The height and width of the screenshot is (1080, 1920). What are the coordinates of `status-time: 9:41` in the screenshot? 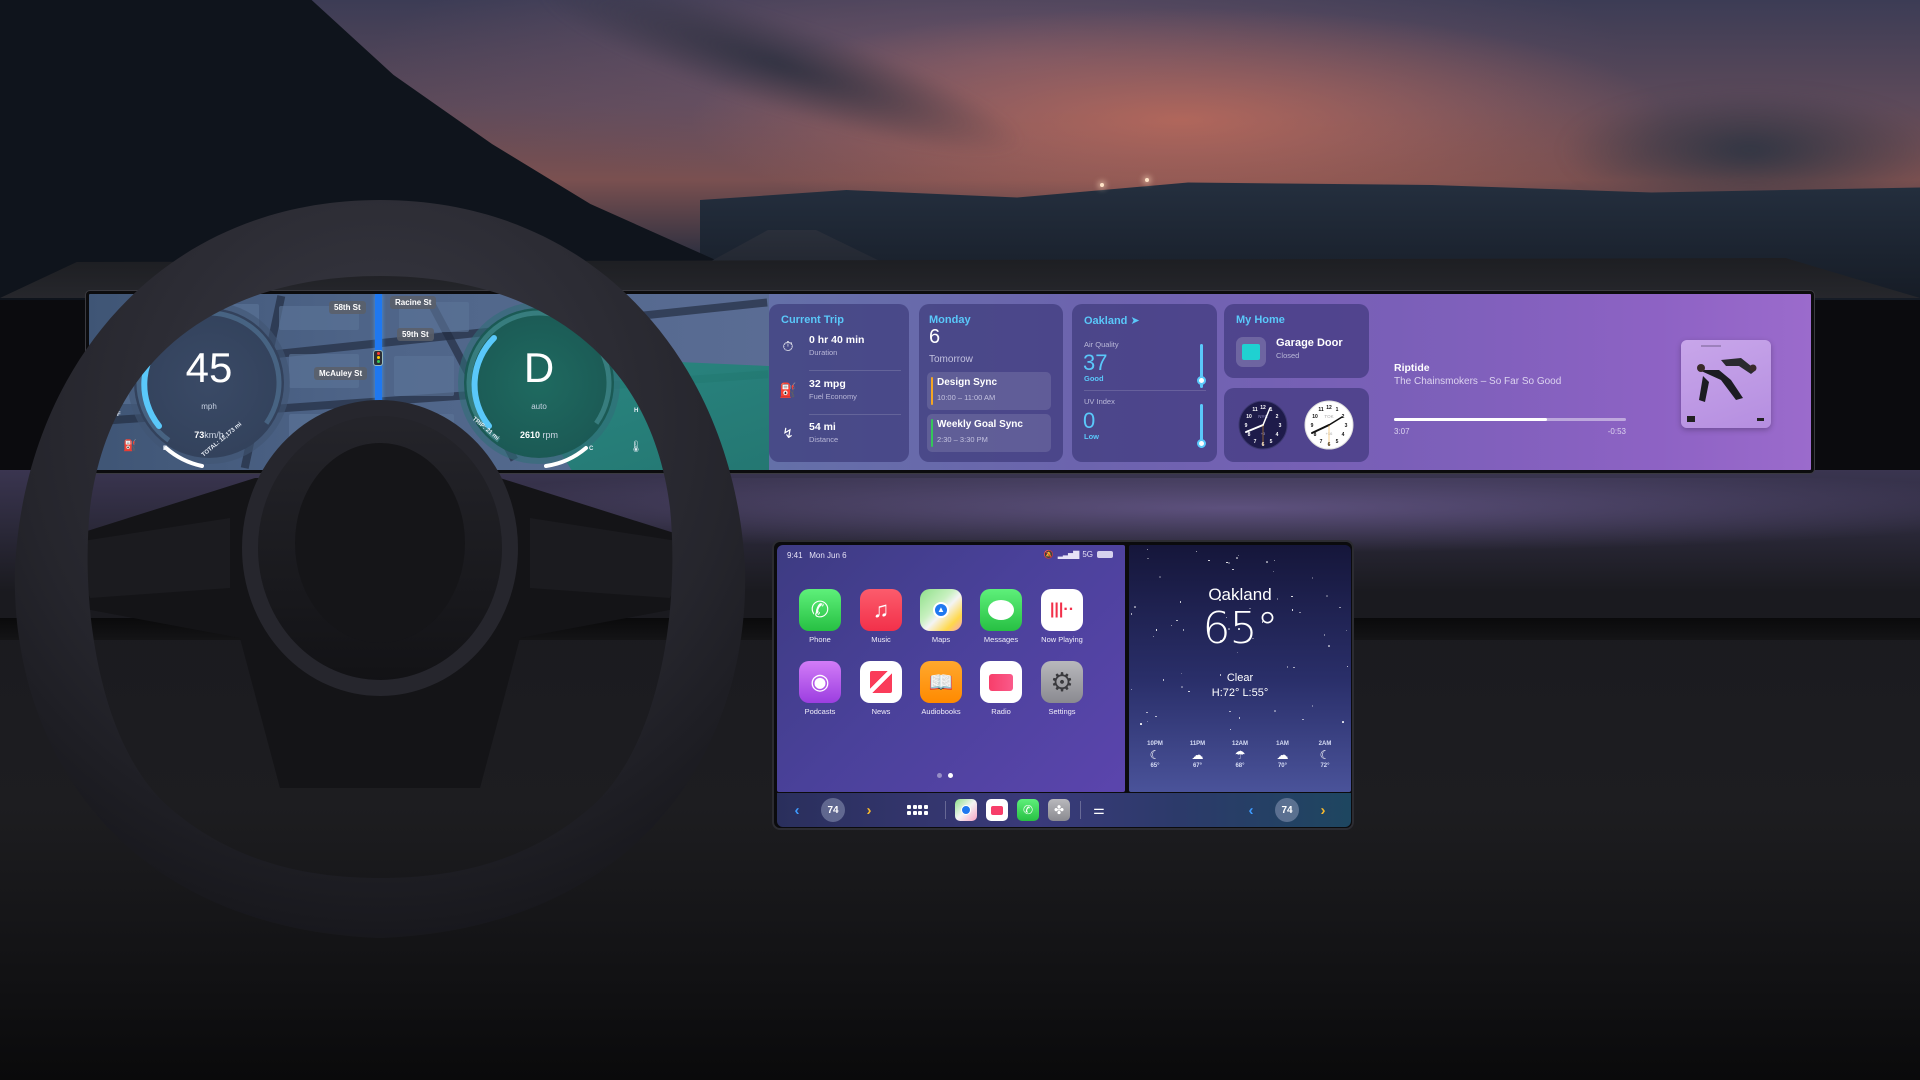 It's located at (795, 555).